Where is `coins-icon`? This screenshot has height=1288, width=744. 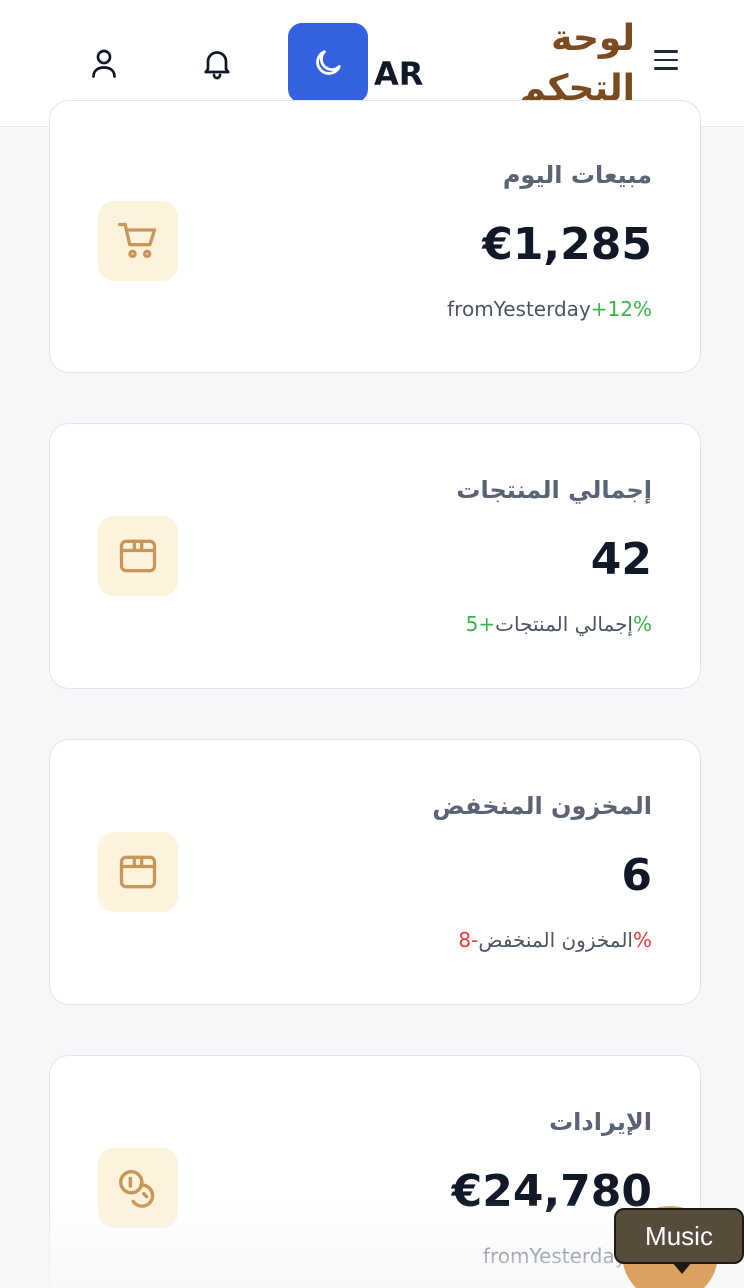 coins-icon is located at coordinates (137, 1188).